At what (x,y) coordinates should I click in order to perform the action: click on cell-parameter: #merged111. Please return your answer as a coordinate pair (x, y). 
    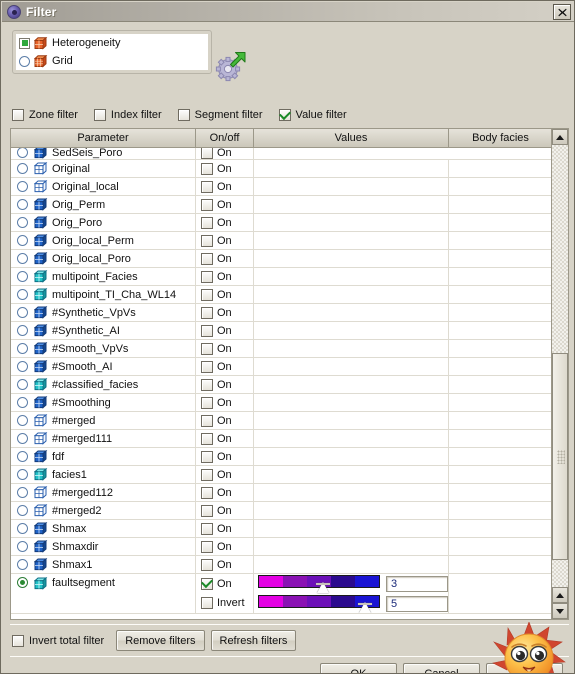
    Looking at the image, I should click on (103, 438).